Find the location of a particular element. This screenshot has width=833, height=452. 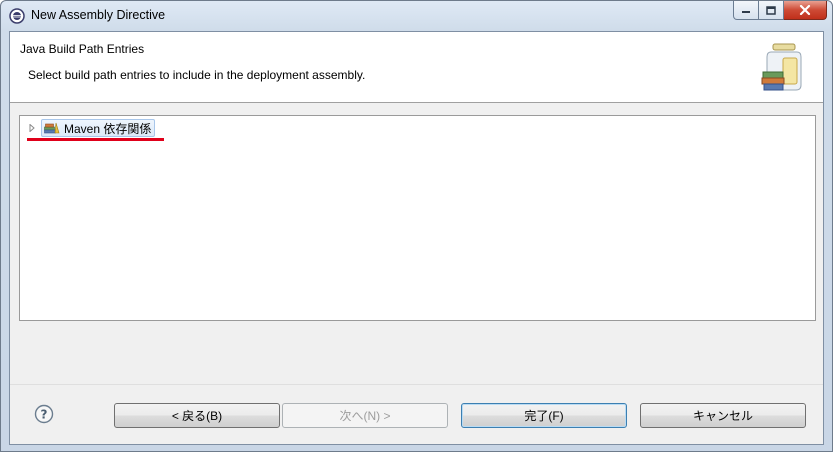

title-bar: New Assembly Directive is located at coordinates (416, 16).